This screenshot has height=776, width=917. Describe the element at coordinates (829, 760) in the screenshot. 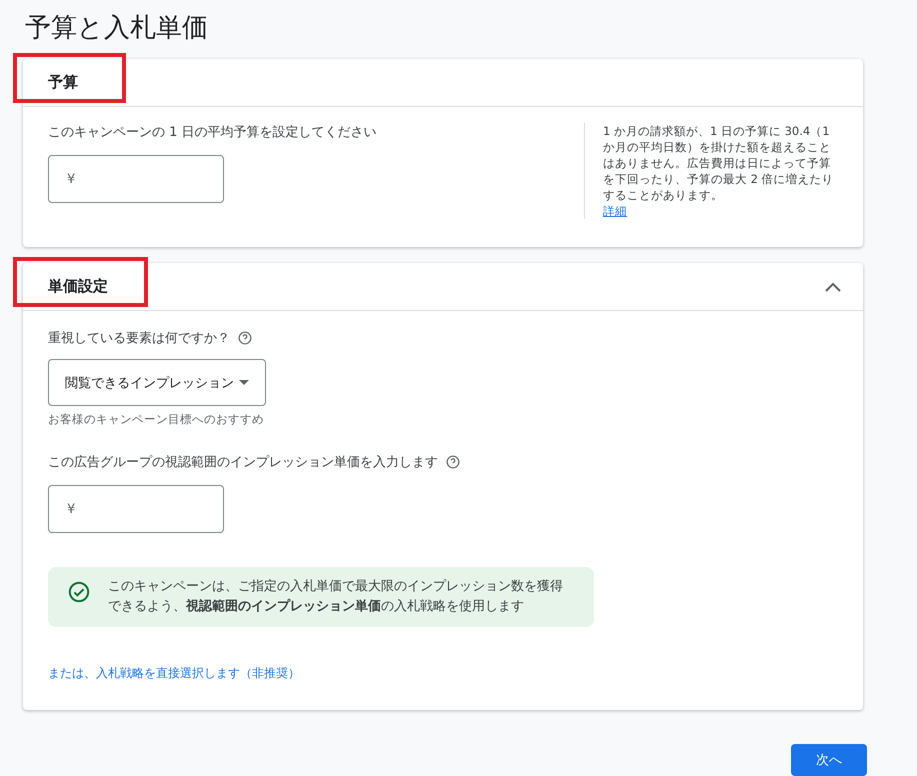

I see `next-button: 次へ` at that location.